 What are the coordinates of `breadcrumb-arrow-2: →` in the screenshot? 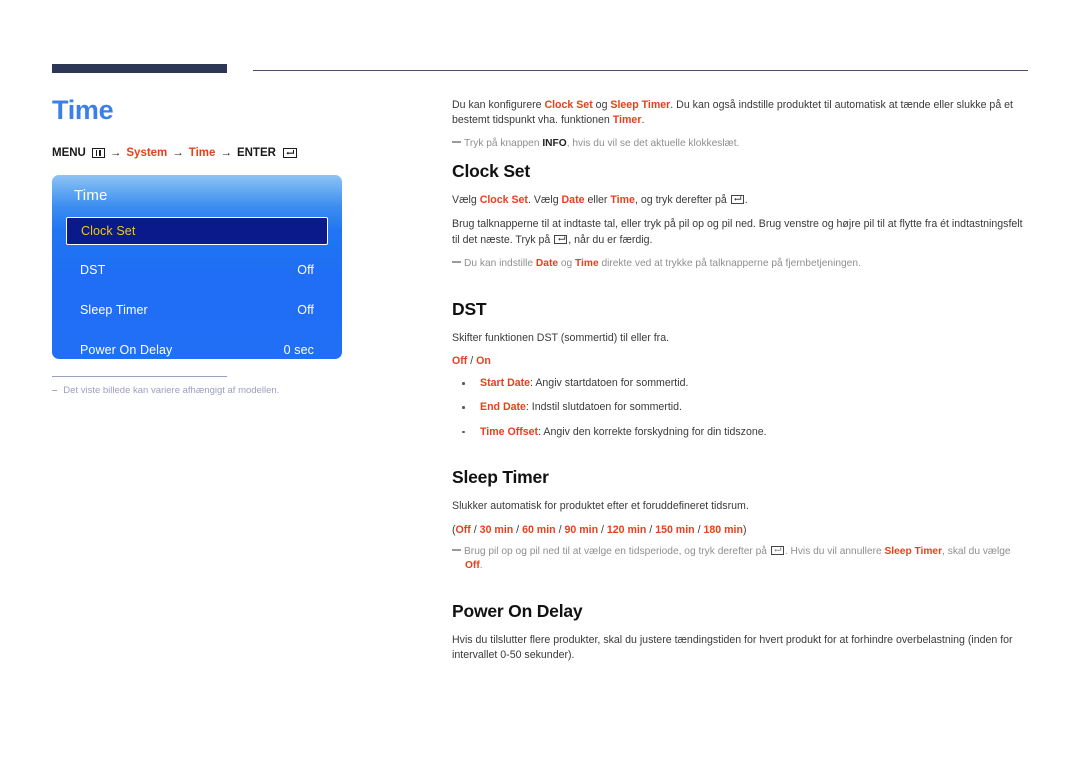 It's located at (178, 152).